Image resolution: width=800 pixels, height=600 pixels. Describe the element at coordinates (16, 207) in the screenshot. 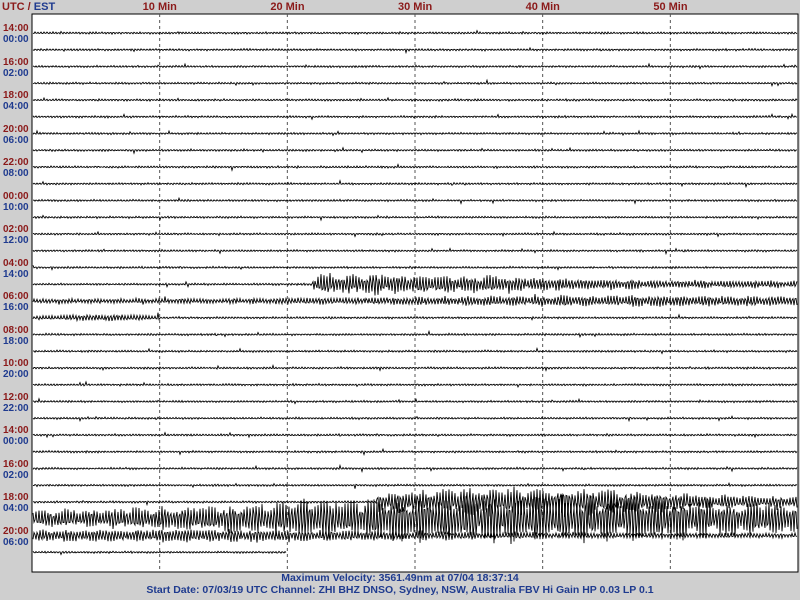

I see `row-label-est: 10:00` at that location.